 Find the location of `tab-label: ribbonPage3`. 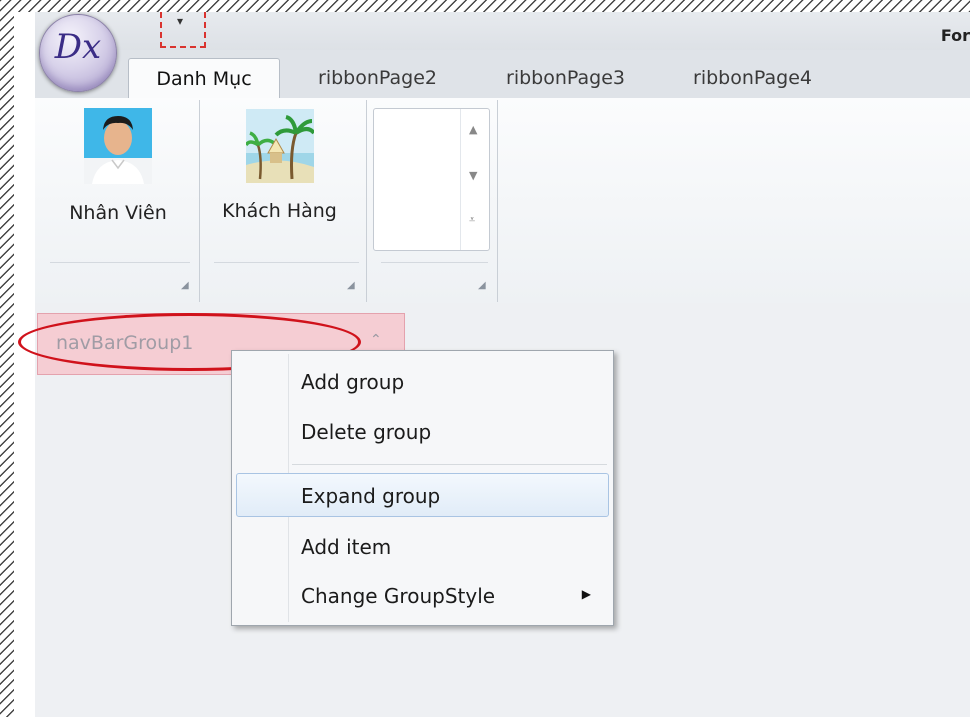

tab-label: ribbonPage3 is located at coordinates (565, 78).